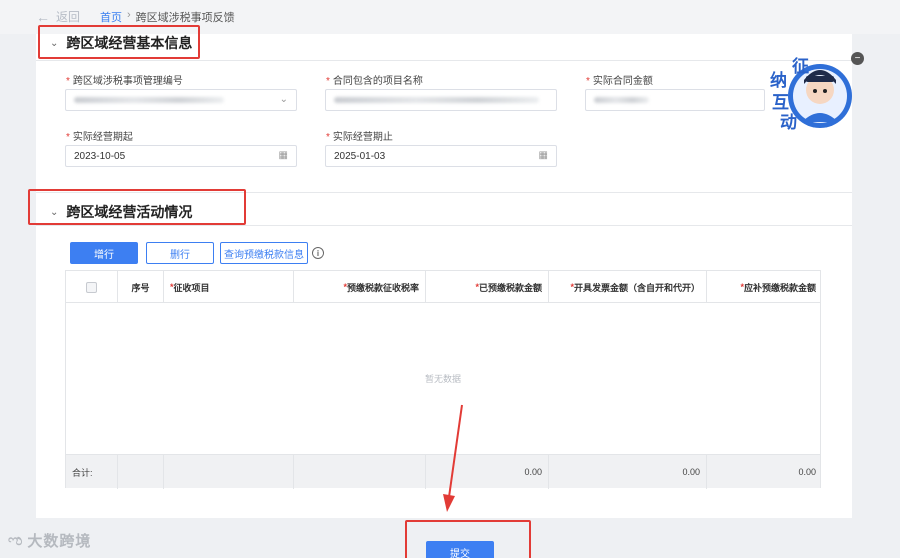 The image size is (900, 558). What do you see at coordinates (50, 541) in the screenshot?
I see `watermark: ಌ 大数跨境` at bounding box center [50, 541].